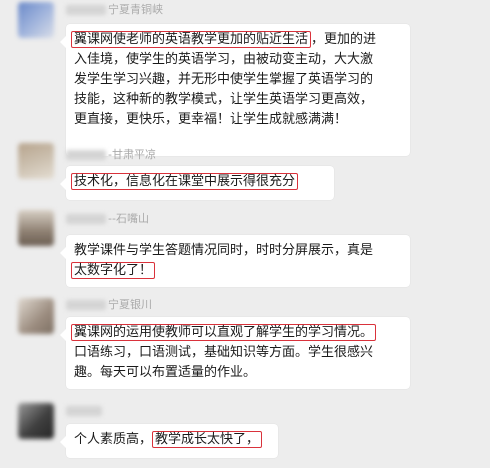  Describe the element at coordinates (224, 79) in the screenshot. I see `message-line: 发学生学习兴趣，并无形中使学生掌握了英语学习的` at that location.